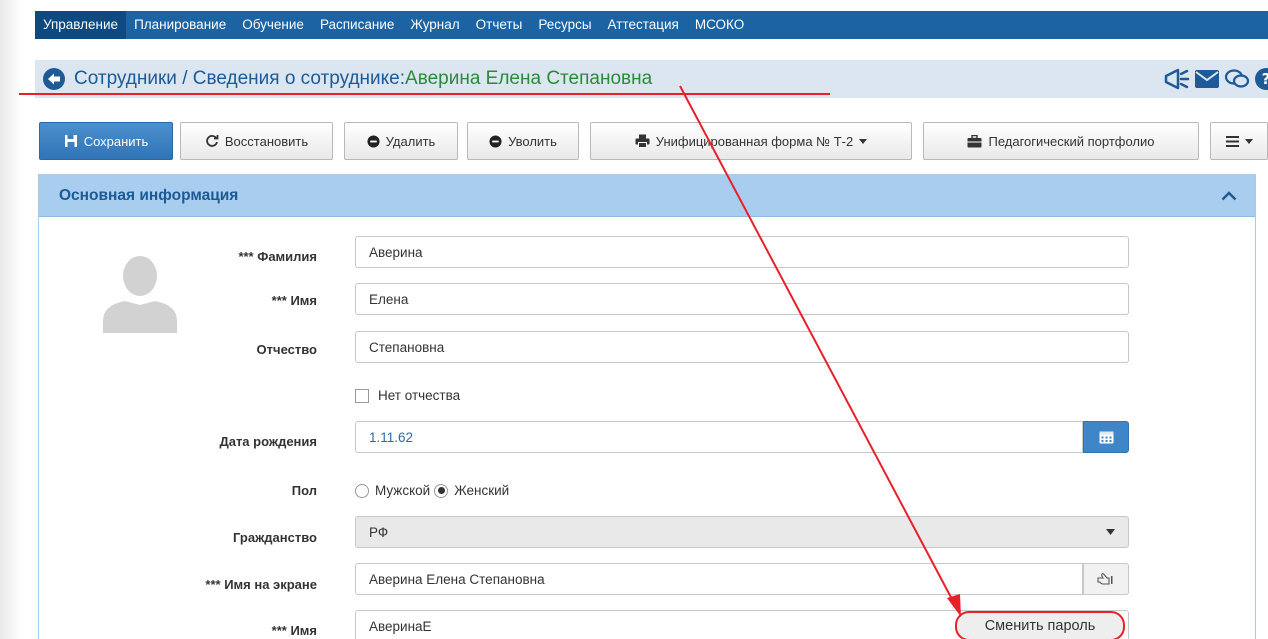 Image resolution: width=1268 pixels, height=639 pixels. What do you see at coordinates (70, 141) in the screenshot?
I see `save-icon` at bounding box center [70, 141].